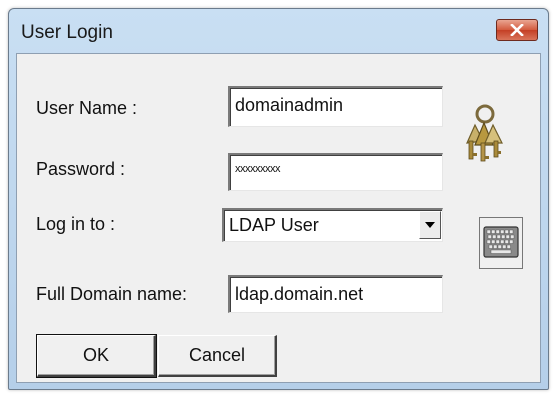  I want to click on password-label: Password :, so click(81, 169).